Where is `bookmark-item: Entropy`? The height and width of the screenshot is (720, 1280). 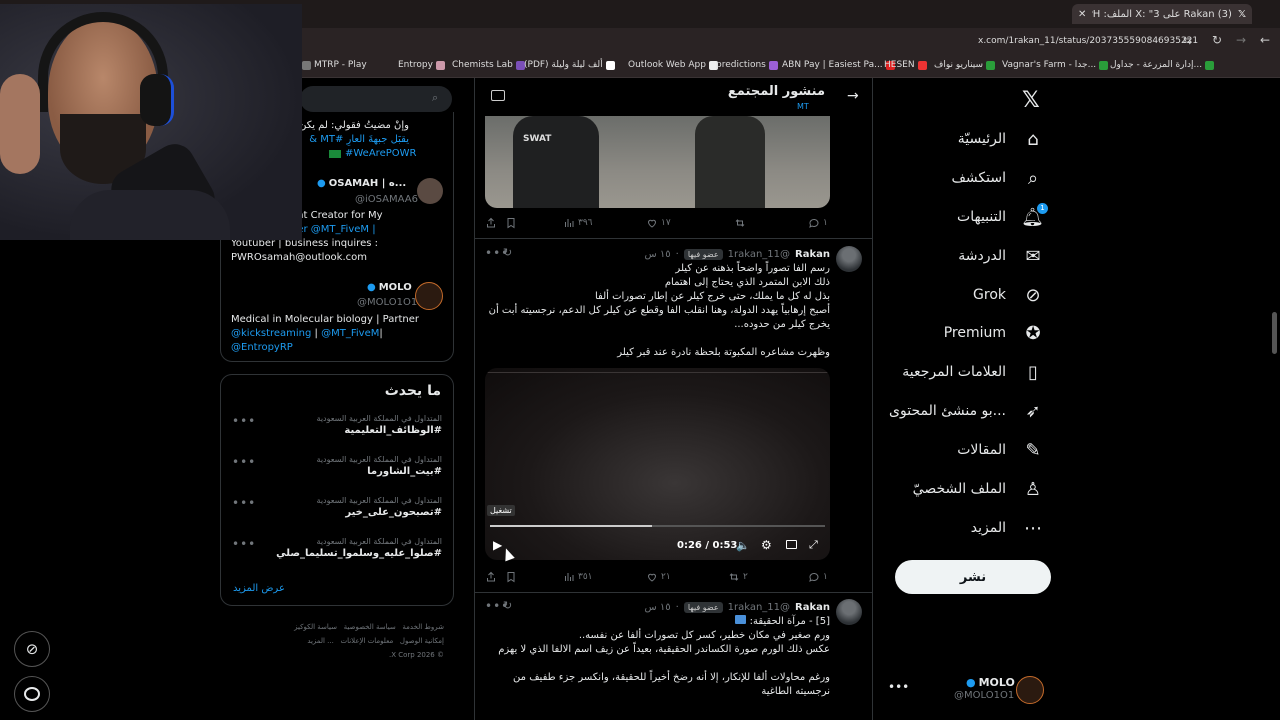 bookmark-item: Entropy is located at coordinates (421, 65).